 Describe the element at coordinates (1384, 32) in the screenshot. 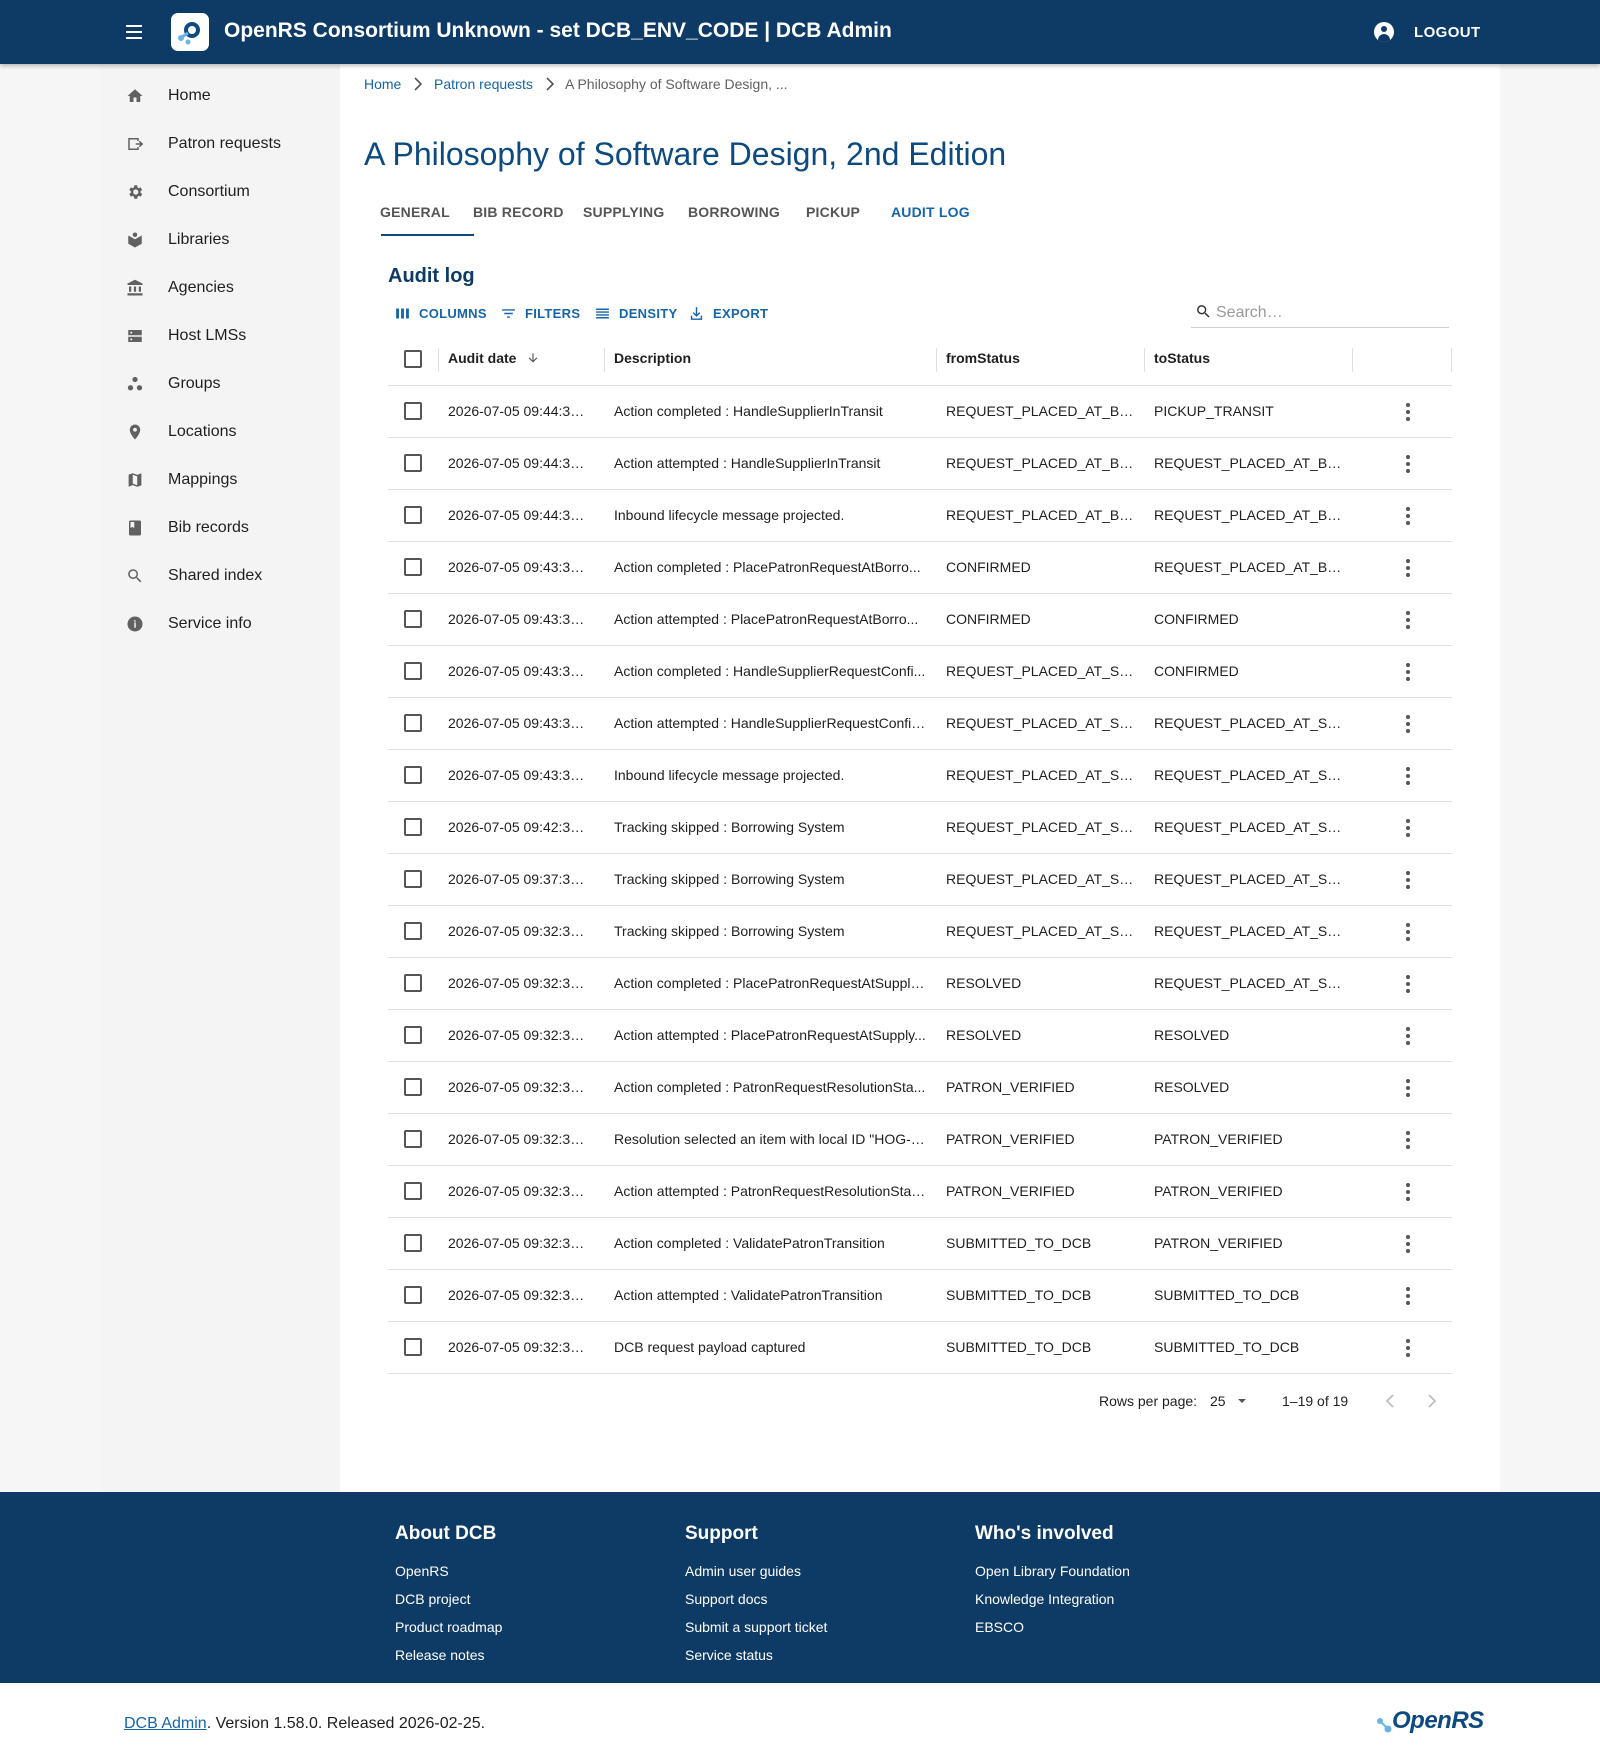

I see `account-icon` at that location.